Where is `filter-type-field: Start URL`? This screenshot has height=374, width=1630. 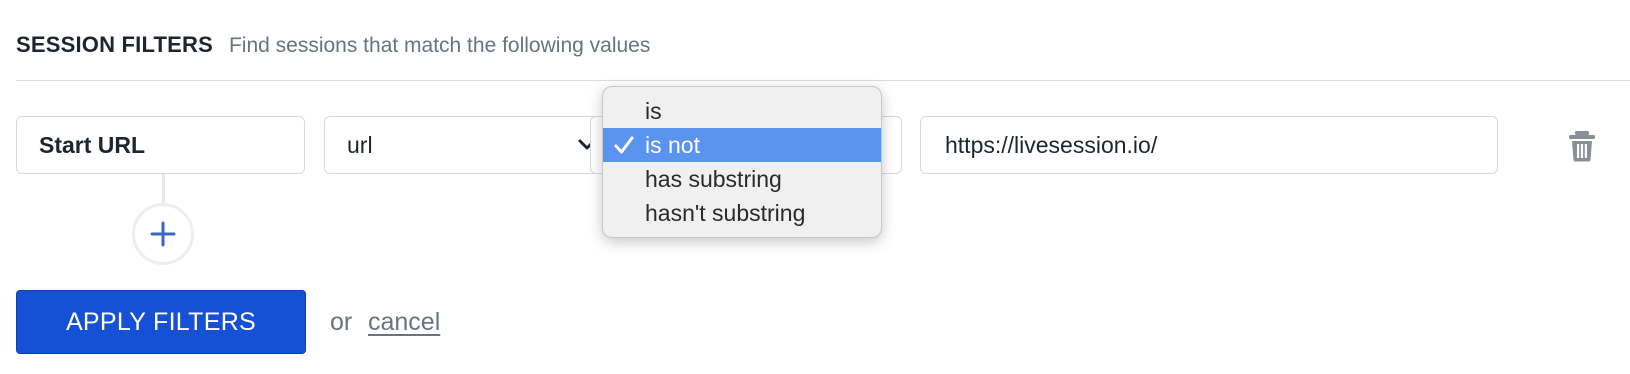 filter-type-field: Start URL is located at coordinates (160, 145).